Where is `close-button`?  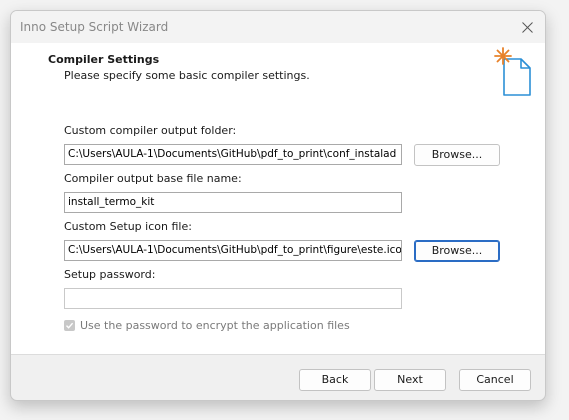 close-button is located at coordinates (527, 27).